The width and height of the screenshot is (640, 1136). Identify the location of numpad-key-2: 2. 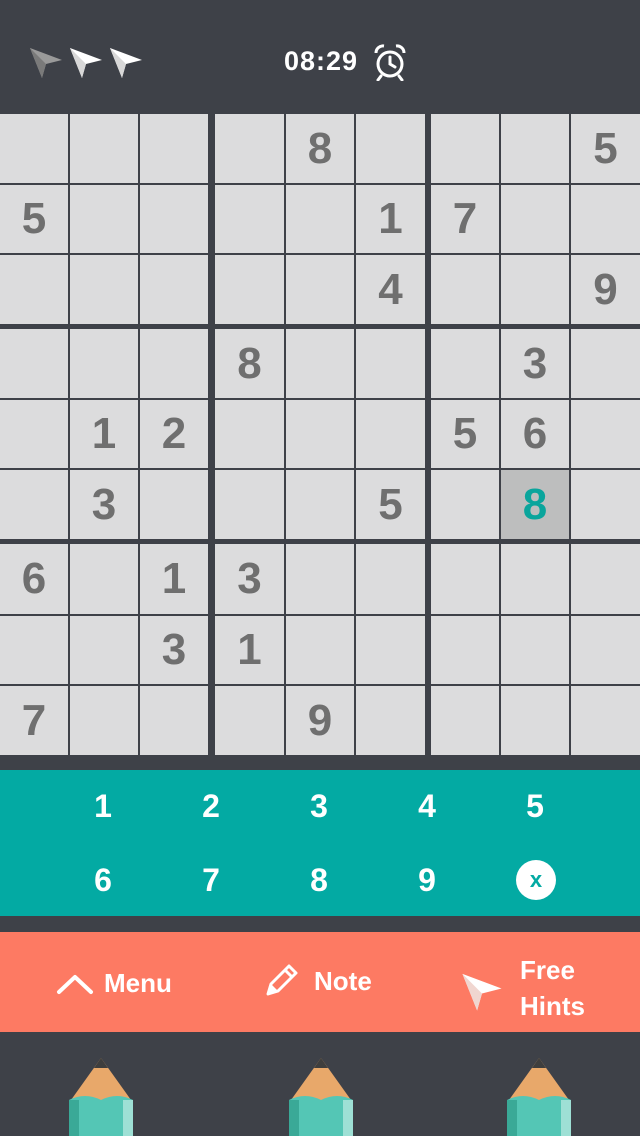
(211, 806).